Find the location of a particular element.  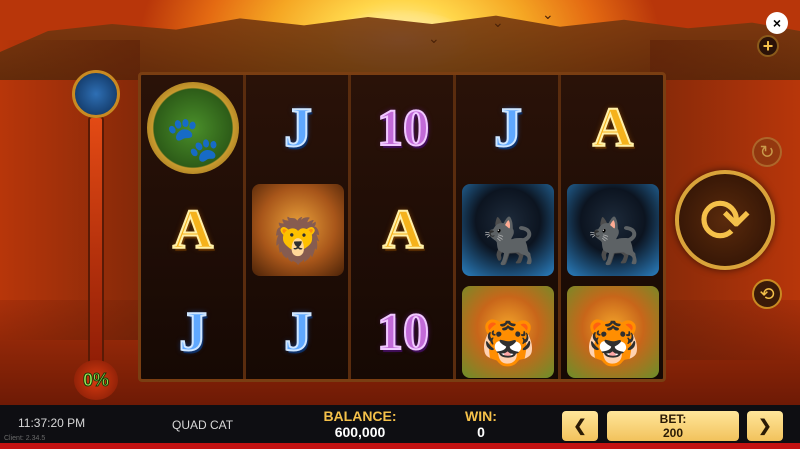

win-display: WIN: 0 is located at coordinates (481, 424).